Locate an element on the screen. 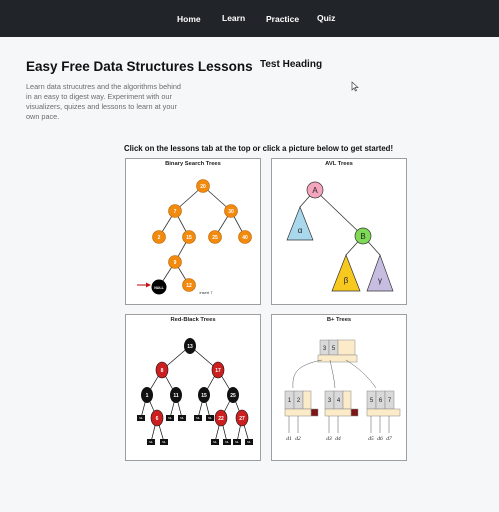 The width and height of the screenshot is (499, 512). bst-node-label: 30 is located at coordinates (231, 212).